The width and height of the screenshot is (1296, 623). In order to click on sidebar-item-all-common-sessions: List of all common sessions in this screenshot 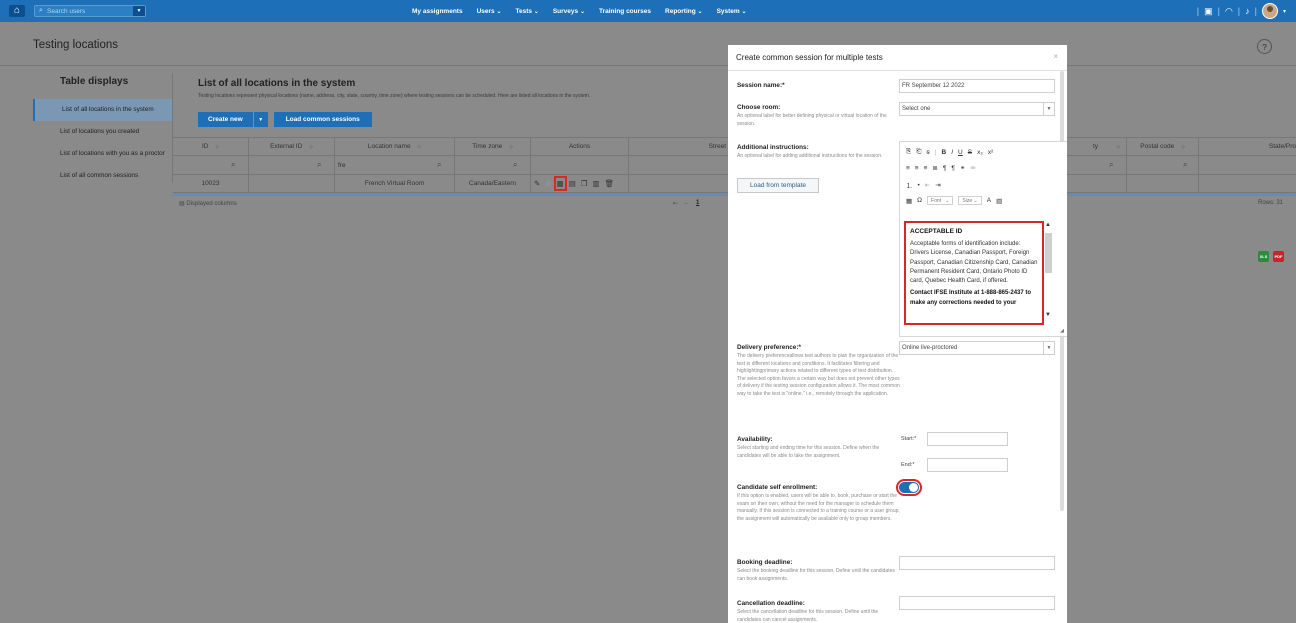, I will do `click(102, 176)`.